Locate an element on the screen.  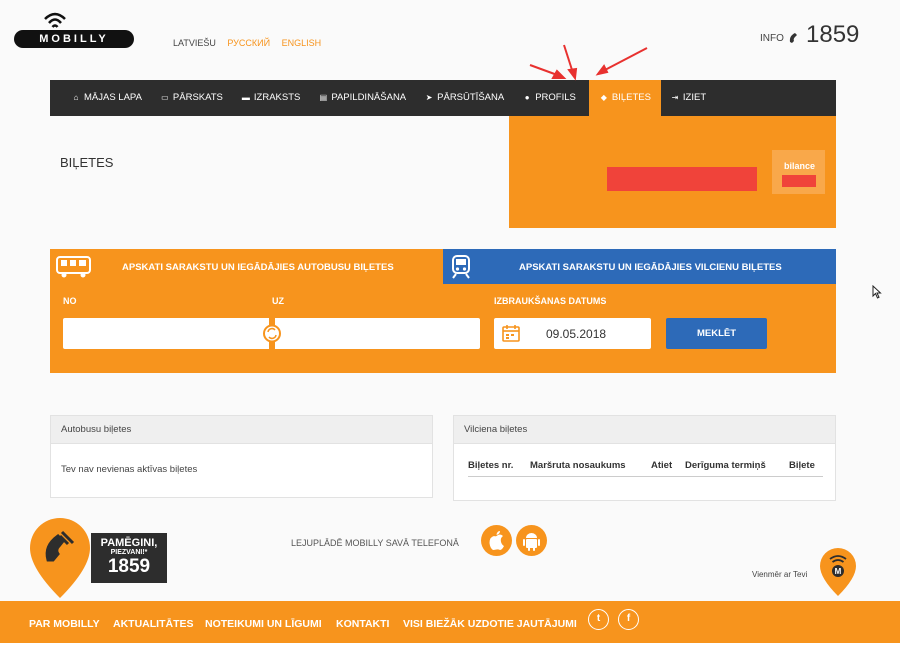
language-switcher: LATVIEŠU РУССКИЙ ENGLISH is located at coordinates (251, 43).